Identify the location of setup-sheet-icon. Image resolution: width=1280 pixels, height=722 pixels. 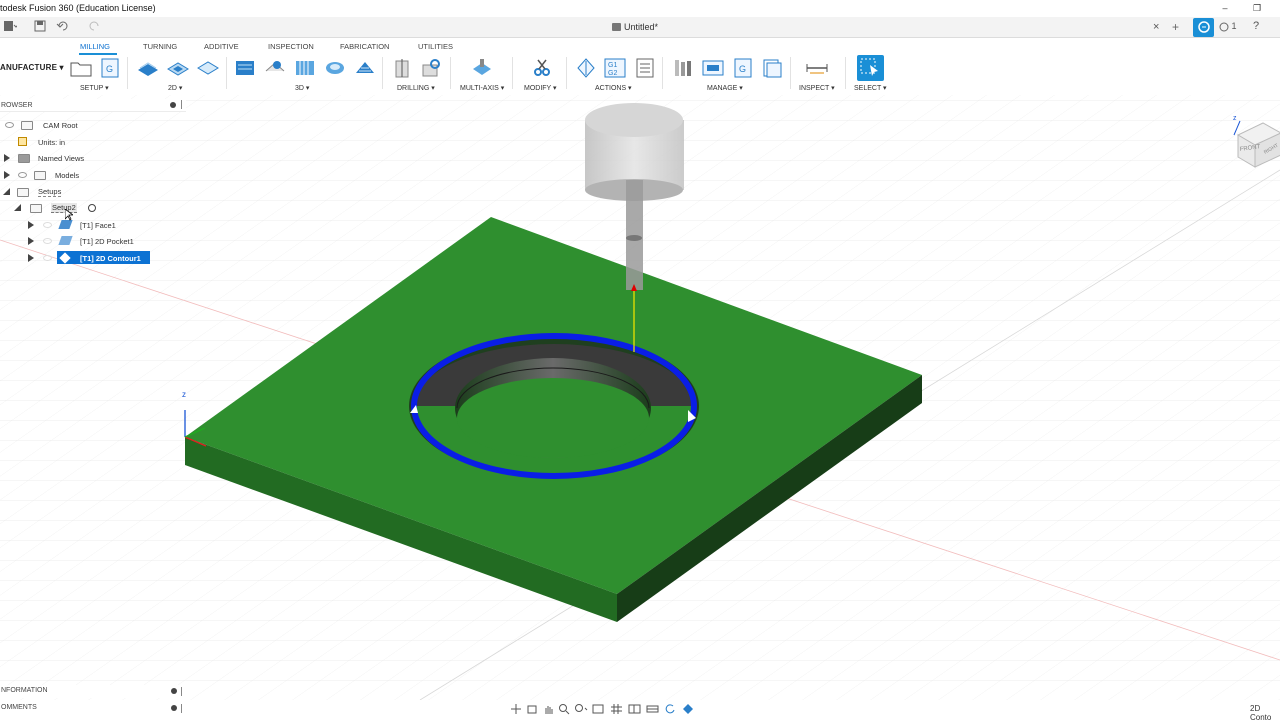
(645, 68).